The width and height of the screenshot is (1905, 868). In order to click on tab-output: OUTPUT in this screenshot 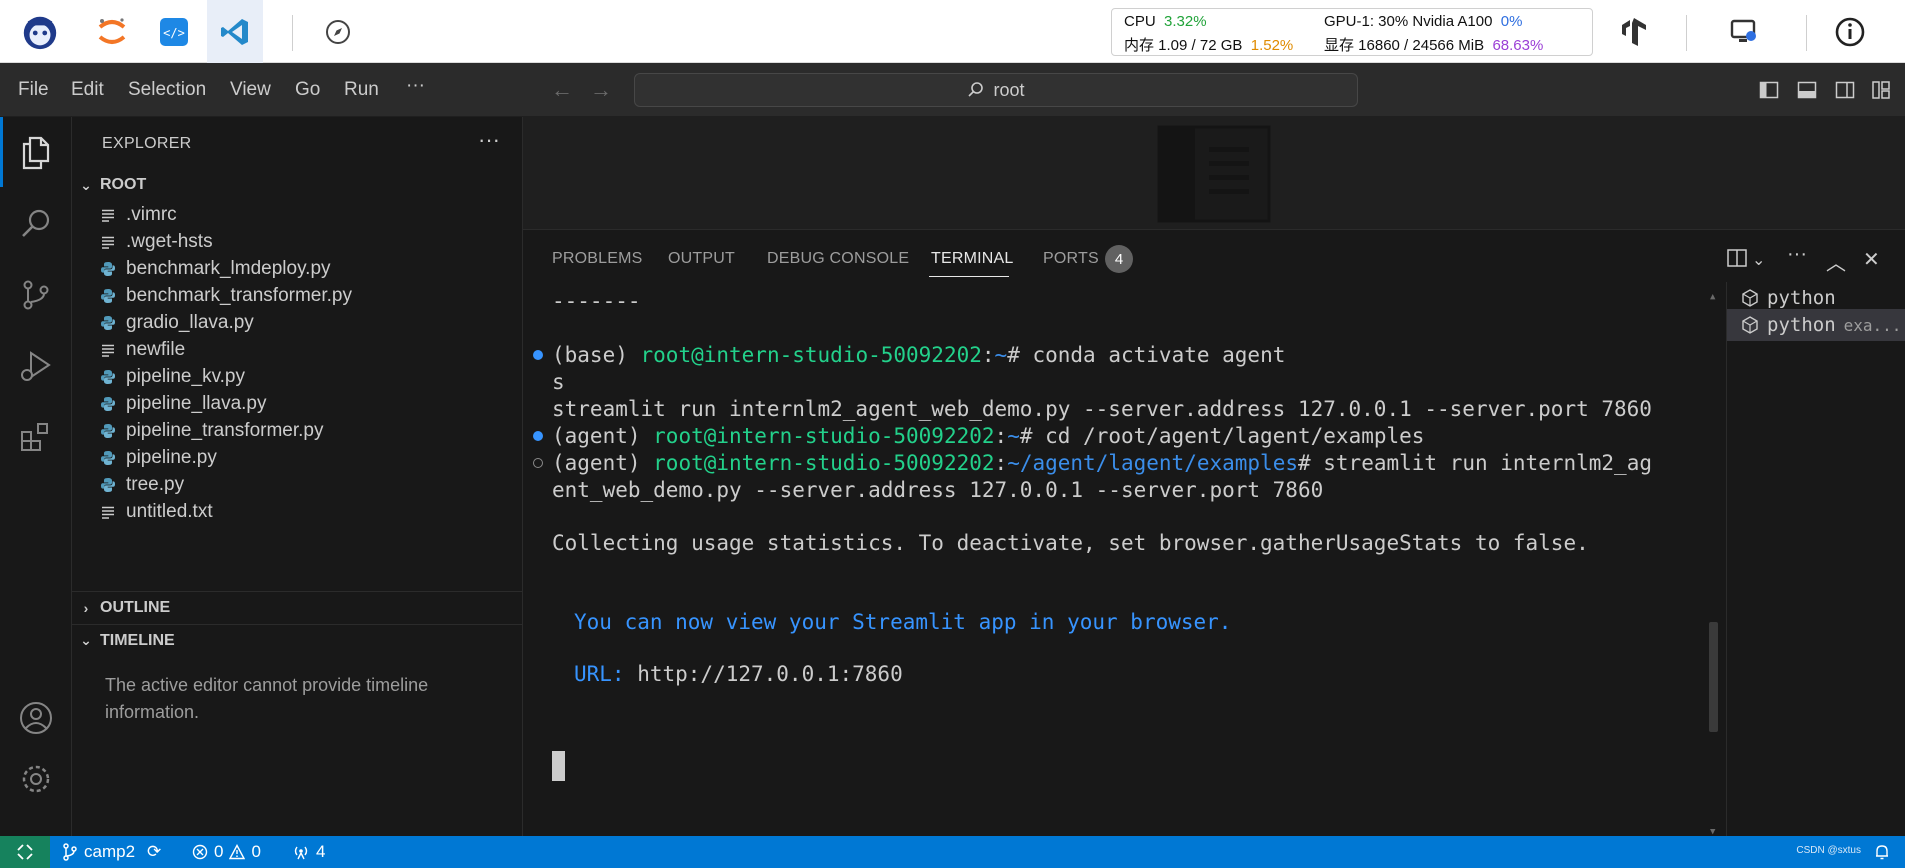, I will do `click(701, 259)`.